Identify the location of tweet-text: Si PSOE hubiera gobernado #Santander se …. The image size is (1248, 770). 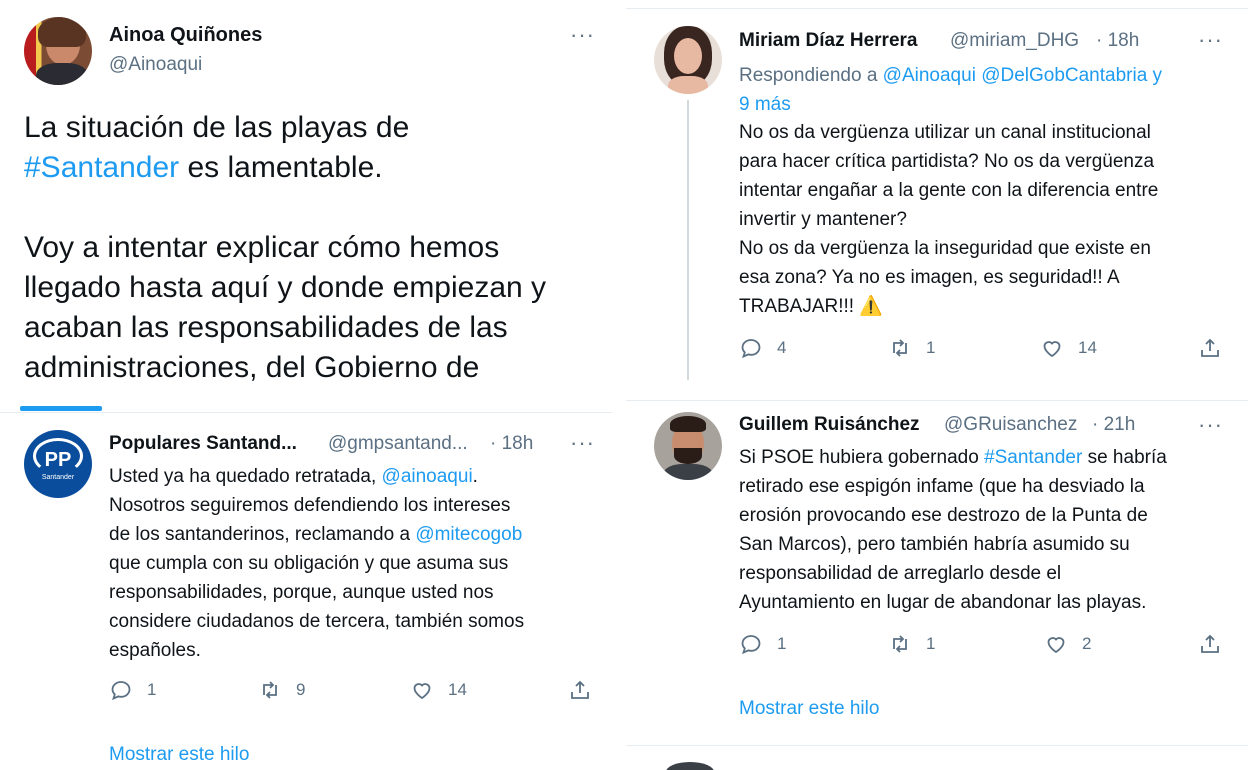
(991, 530).